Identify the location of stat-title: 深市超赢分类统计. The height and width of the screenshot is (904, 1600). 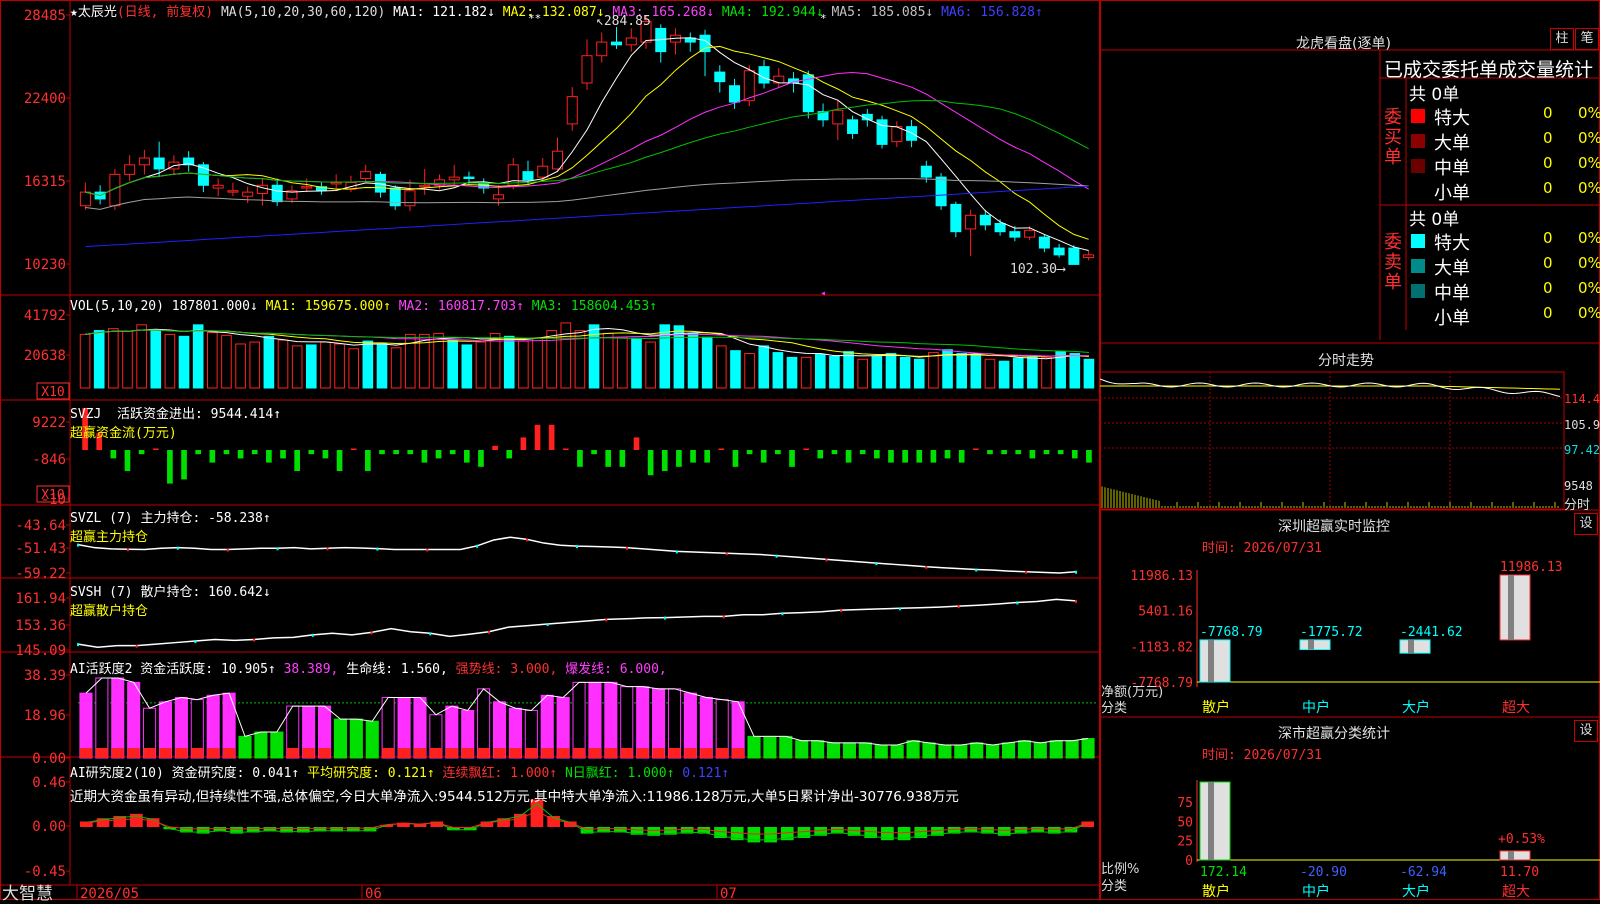
(1334, 734).